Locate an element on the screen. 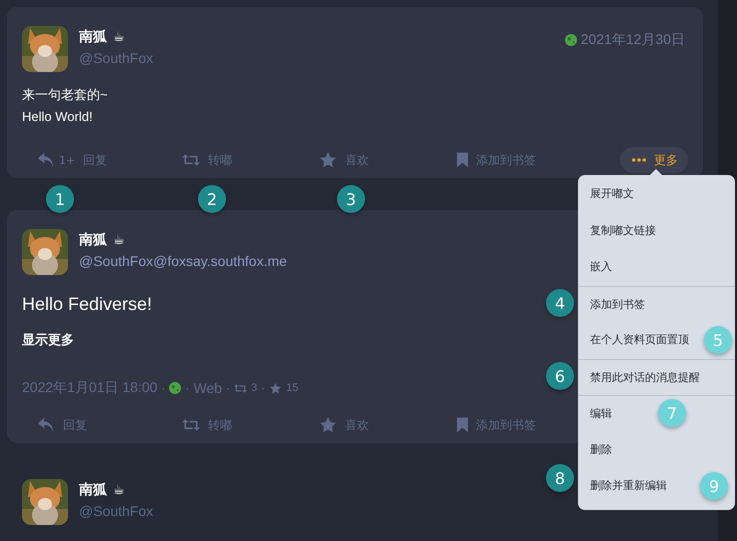  post-timestamp: 2022年1月01日 18:00 is located at coordinates (90, 388).